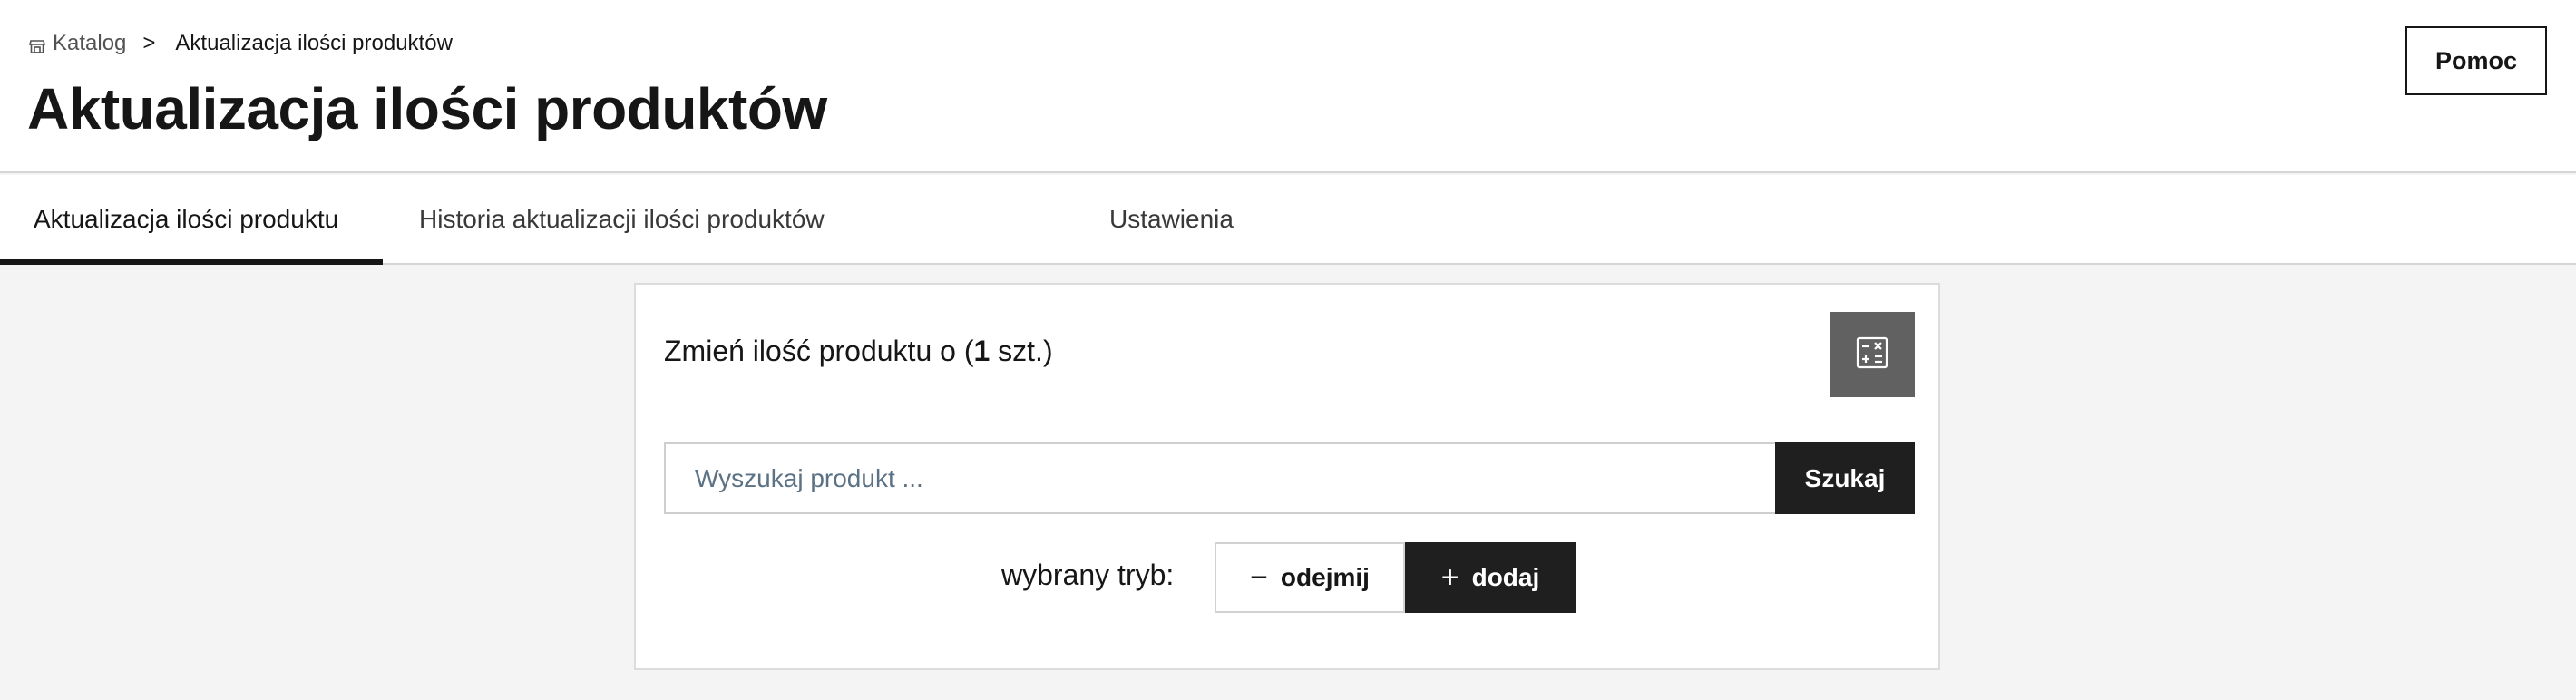  I want to click on add-mode-button: + dodaj, so click(1490, 577).